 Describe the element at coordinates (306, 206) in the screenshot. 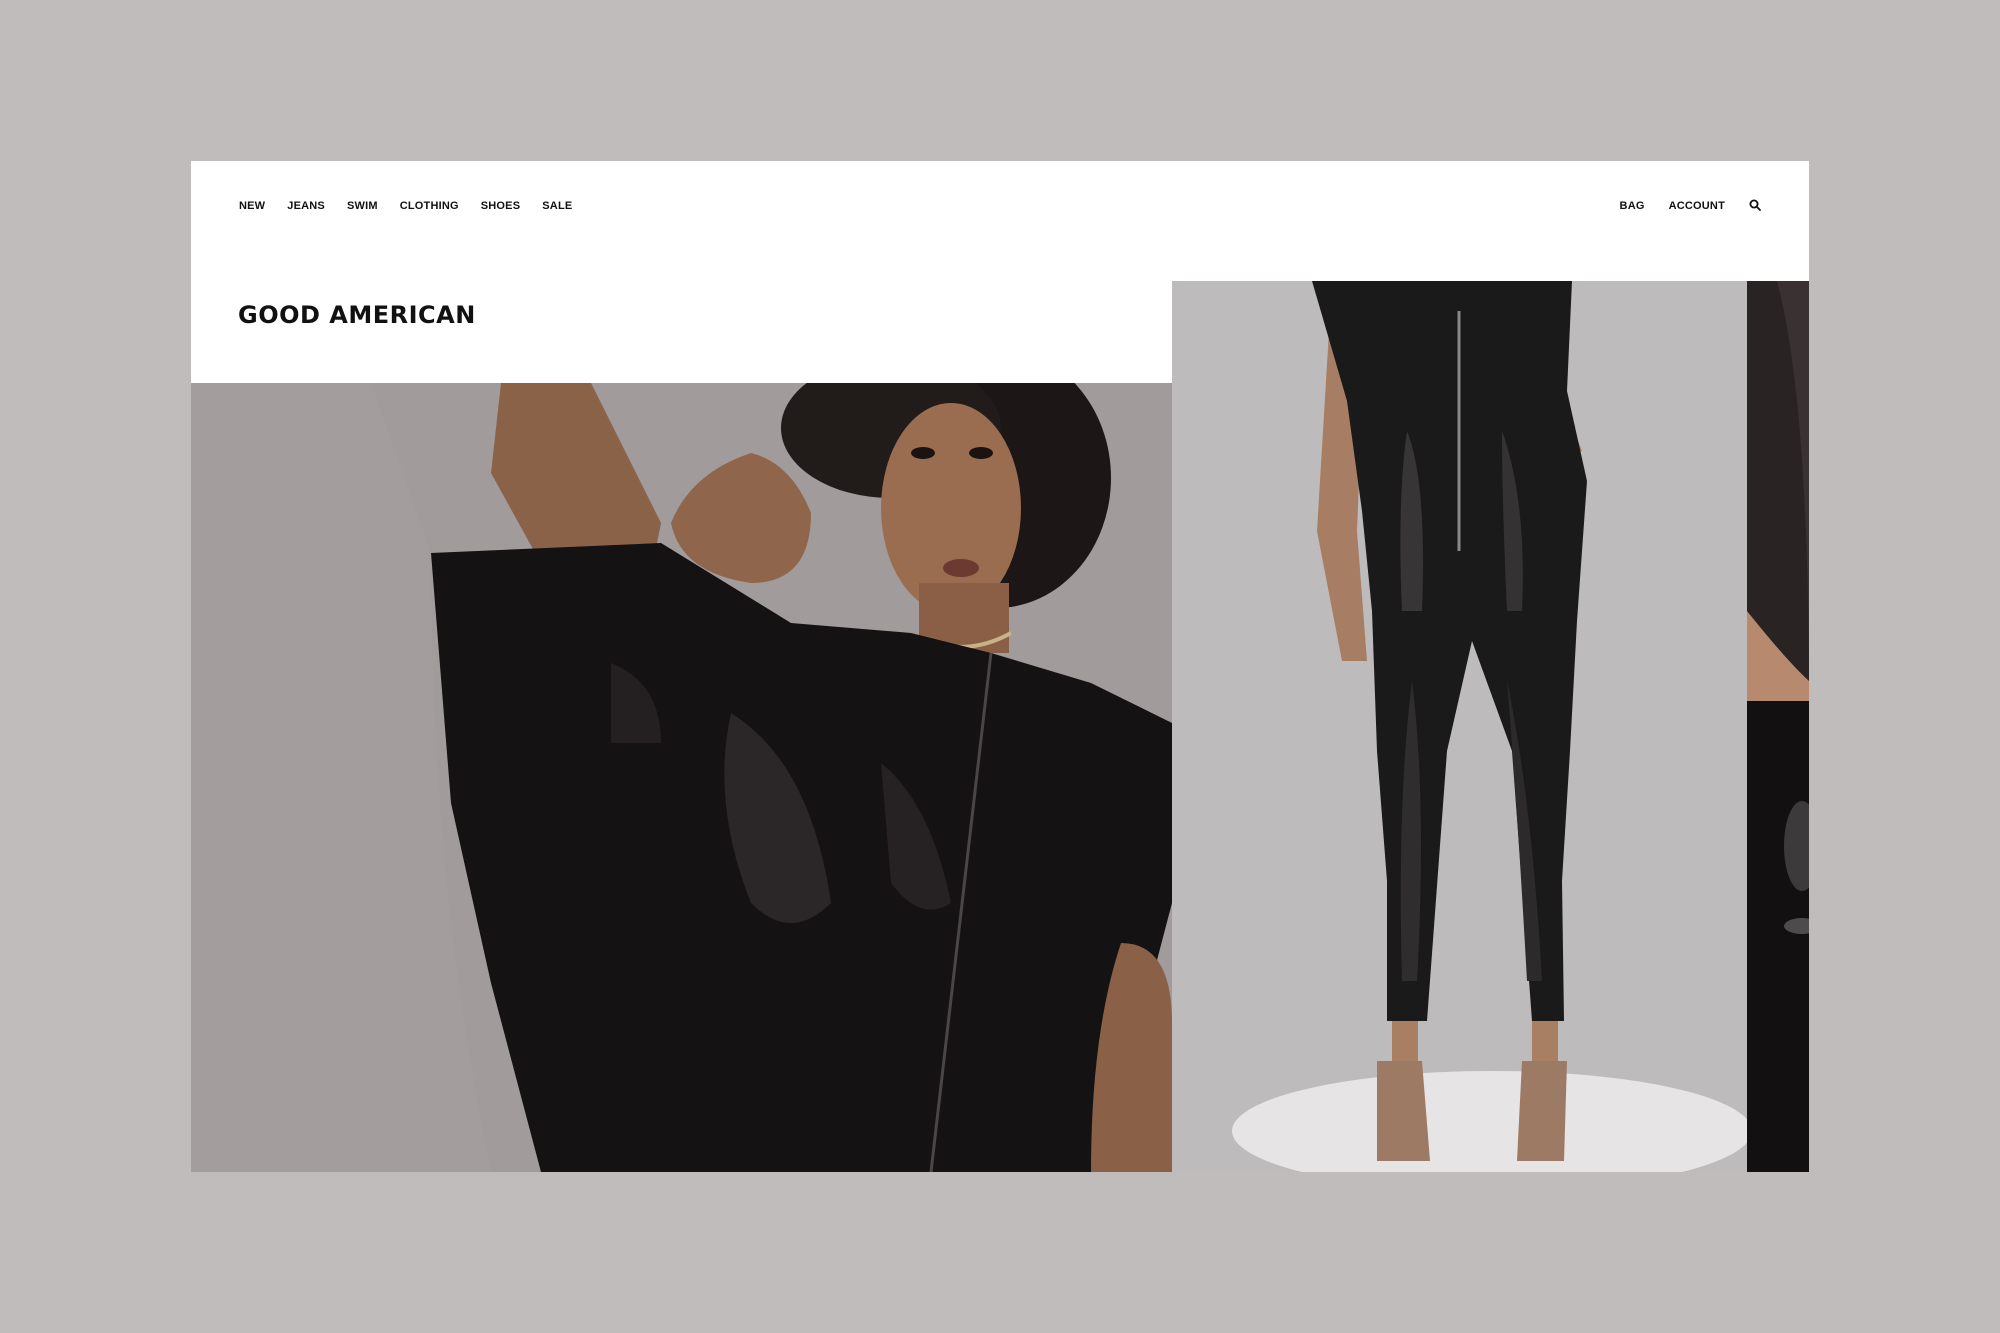

I see `nav-link-jeans: JEANS` at that location.